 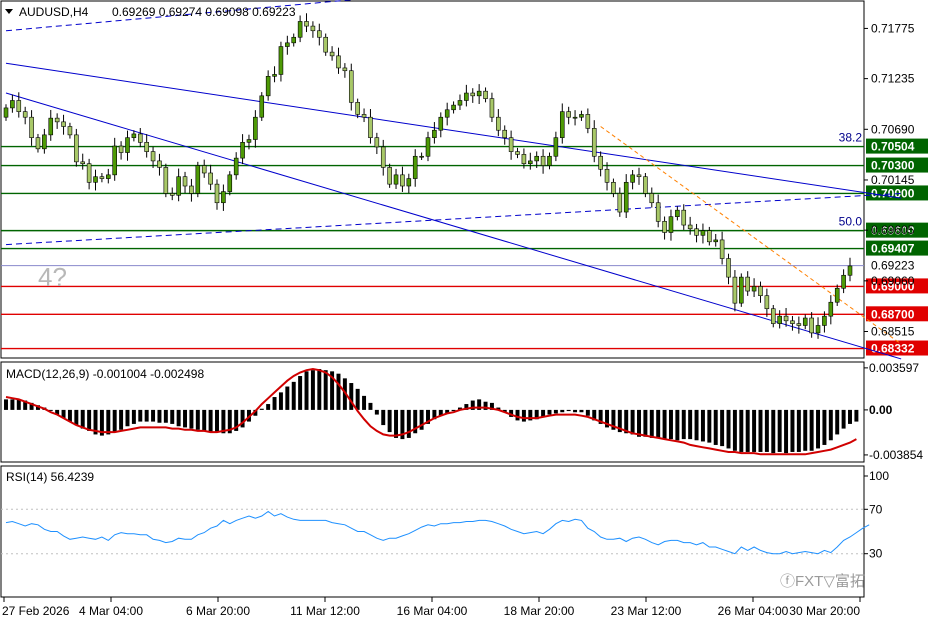 What do you see at coordinates (879, 476) in the screenshot?
I see `rsi-tick-label: 100` at bounding box center [879, 476].